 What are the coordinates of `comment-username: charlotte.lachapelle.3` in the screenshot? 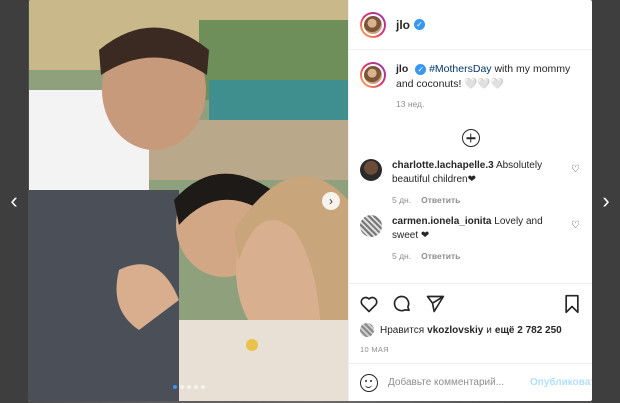 It's located at (443, 165).